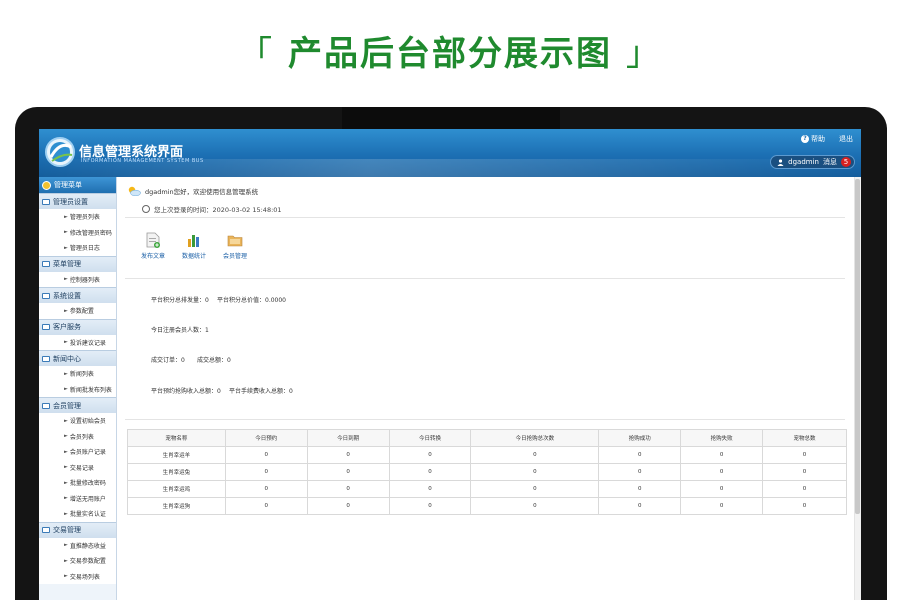 Image resolution: width=900 pixels, height=600 pixels. I want to click on sidebar-group-trade: 交易管理, so click(77, 529).